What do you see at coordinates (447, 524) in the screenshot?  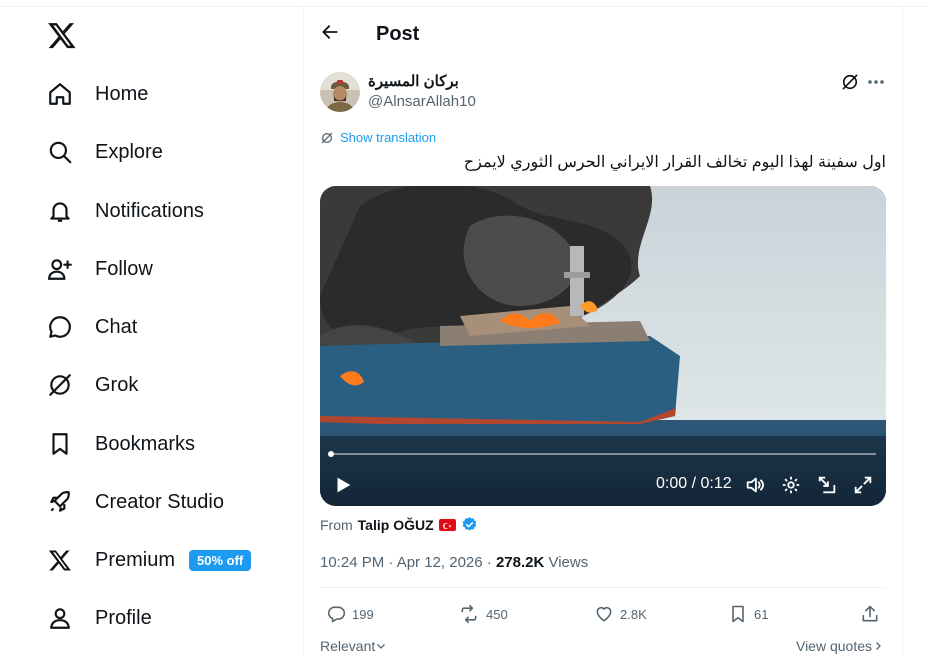 I see `turkey-flag-icon` at bounding box center [447, 524].